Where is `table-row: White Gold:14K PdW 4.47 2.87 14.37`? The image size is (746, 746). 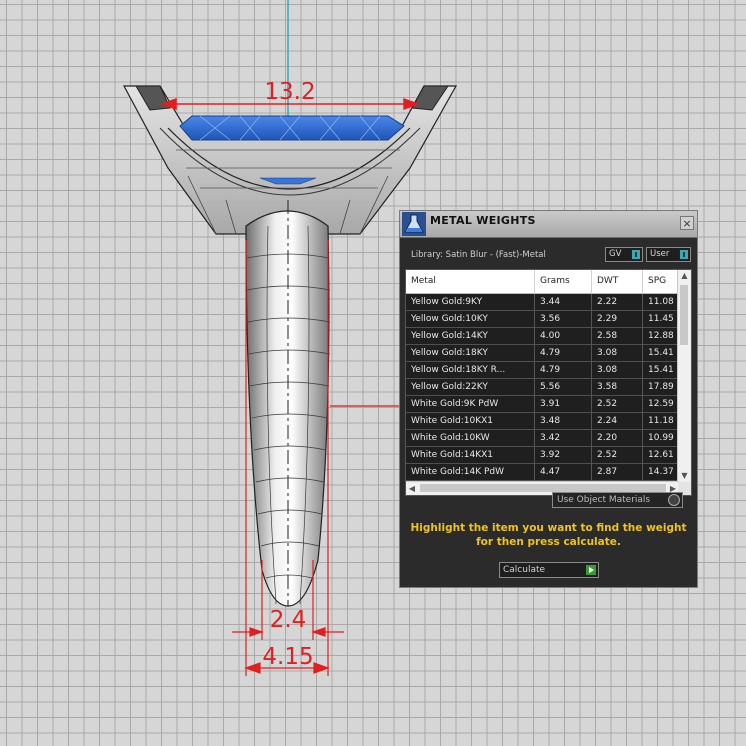 table-row: White Gold:14K PdW 4.47 2.87 14.37 is located at coordinates (542, 472).